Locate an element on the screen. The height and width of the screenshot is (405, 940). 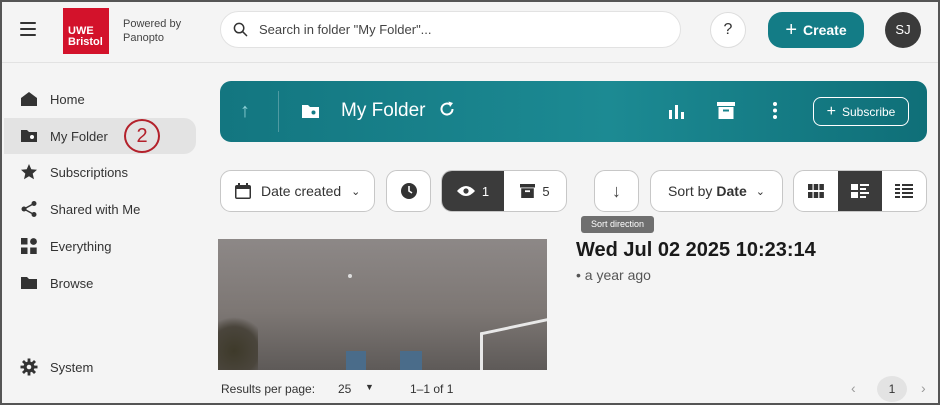
detail-view-button is located at coordinates (860, 191).